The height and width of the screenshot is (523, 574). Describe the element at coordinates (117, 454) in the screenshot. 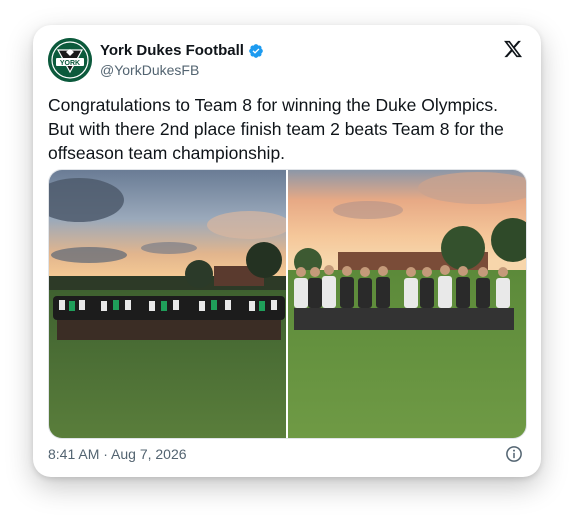

I see `post-timestamp: 8:41 AM · Aug 7, 2026` at that location.